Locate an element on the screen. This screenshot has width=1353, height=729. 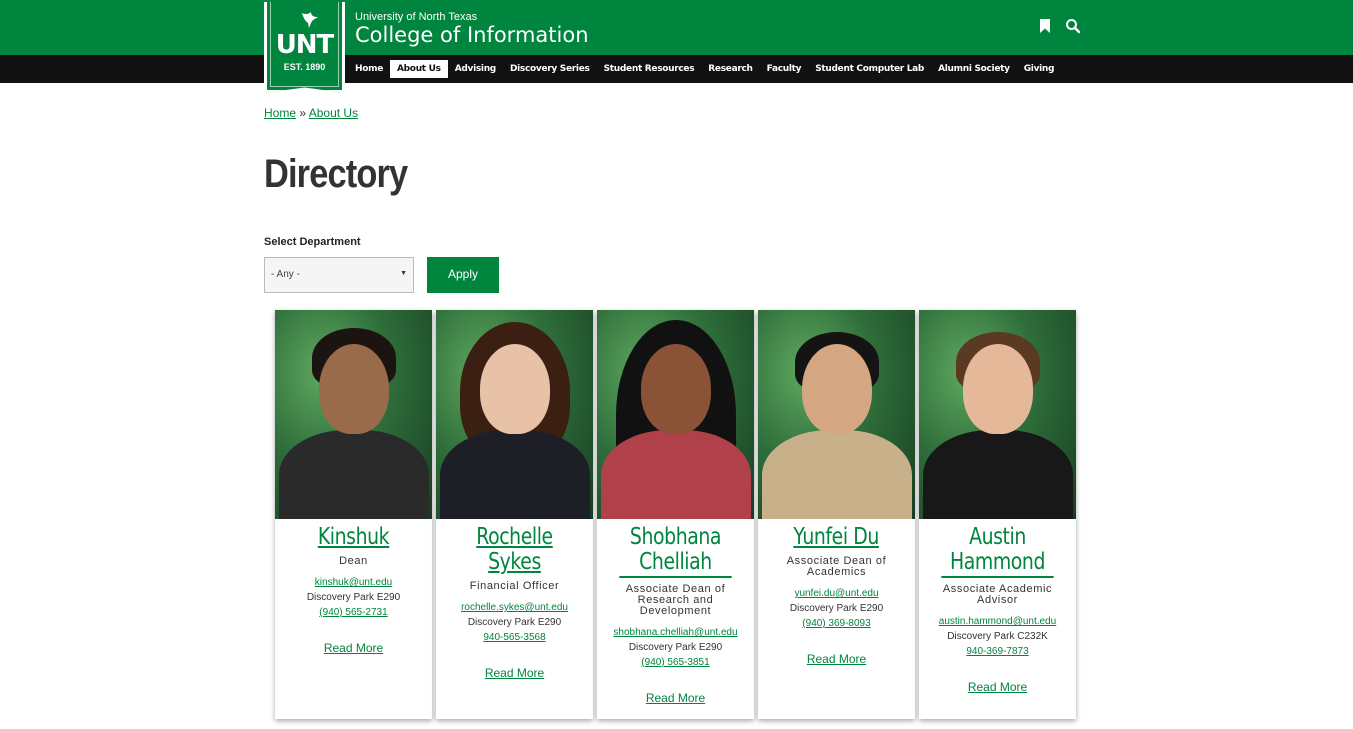
person-title: Associate Dean of Academics is located at coordinates (836, 566).